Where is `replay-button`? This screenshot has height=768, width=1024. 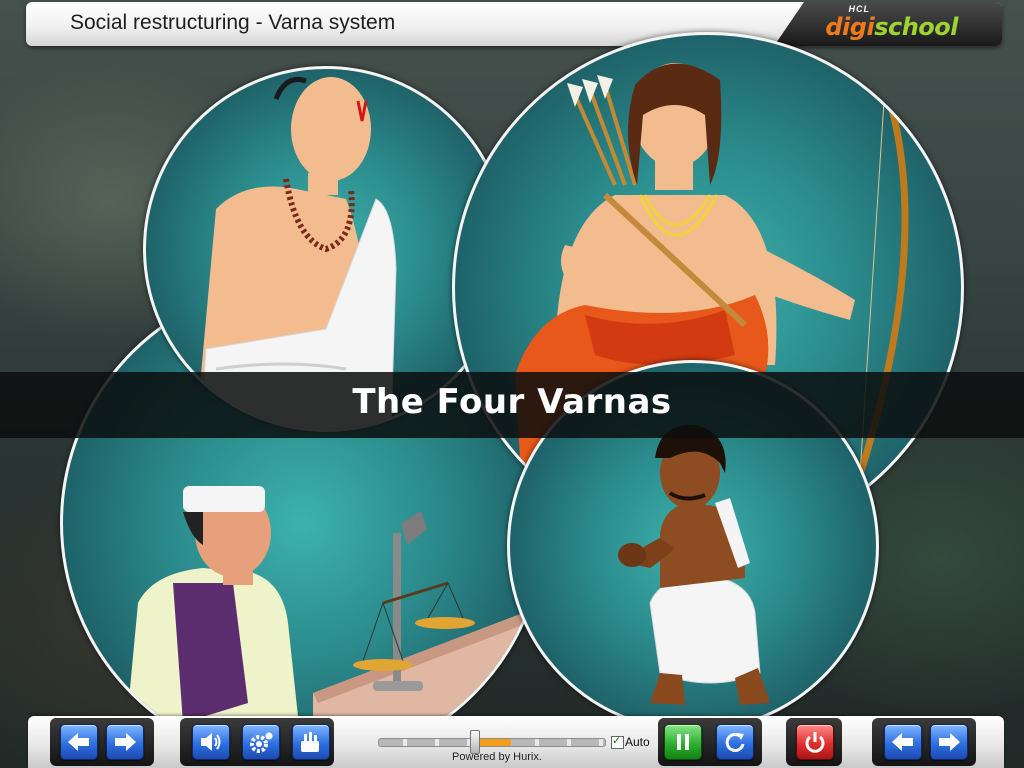 replay-button is located at coordinates (735, 742).